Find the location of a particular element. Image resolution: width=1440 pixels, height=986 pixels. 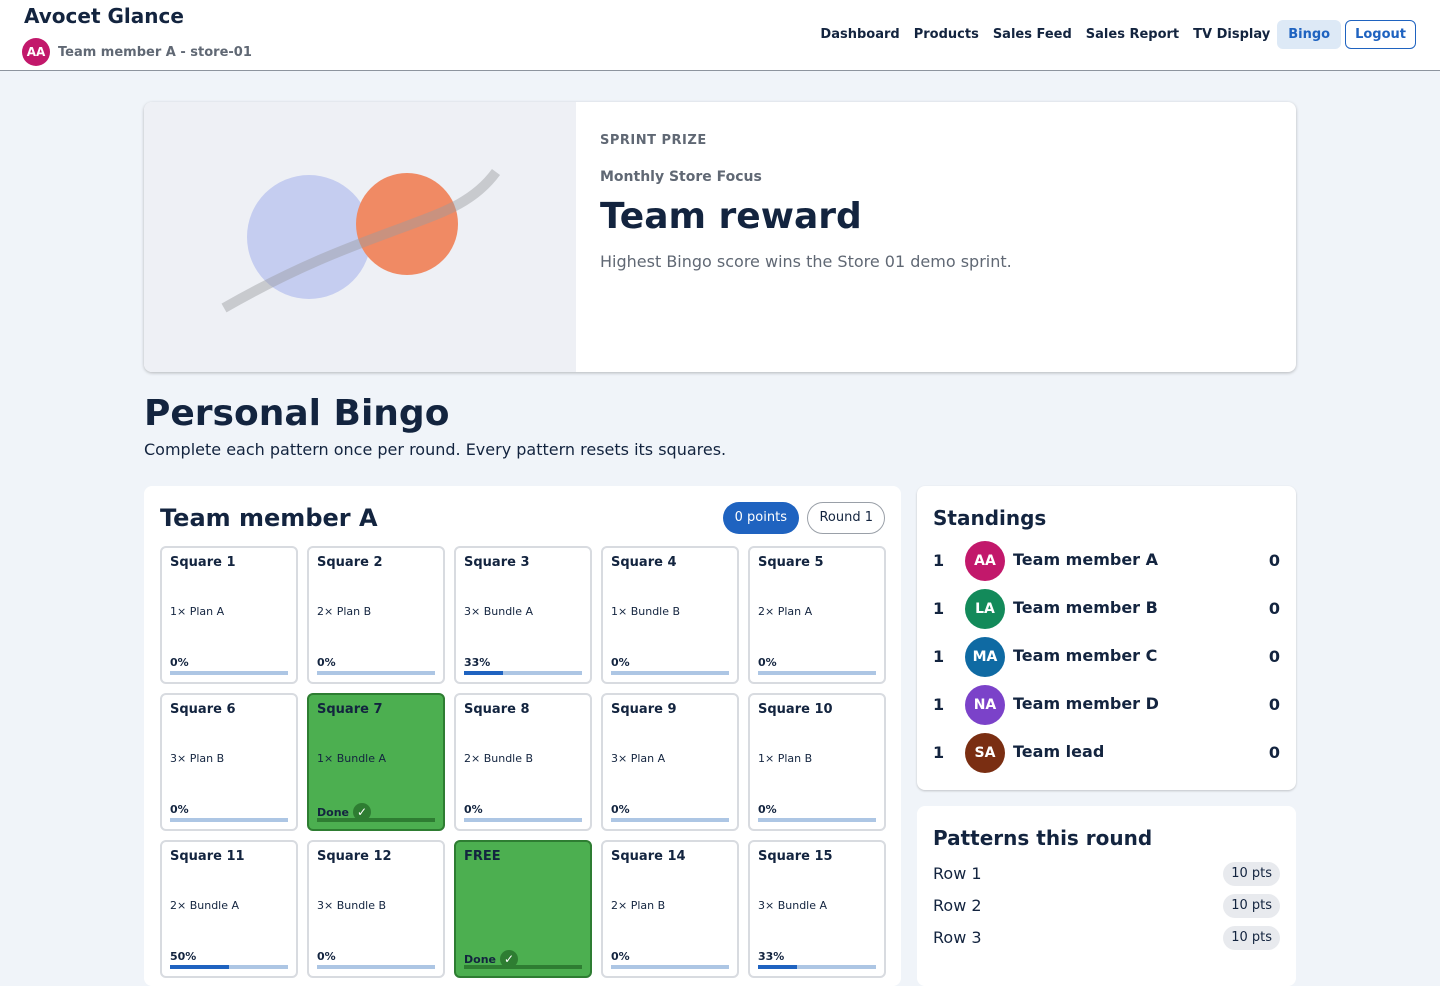

nav-dashboard: Dashboard is located at coordinates (859, 34).